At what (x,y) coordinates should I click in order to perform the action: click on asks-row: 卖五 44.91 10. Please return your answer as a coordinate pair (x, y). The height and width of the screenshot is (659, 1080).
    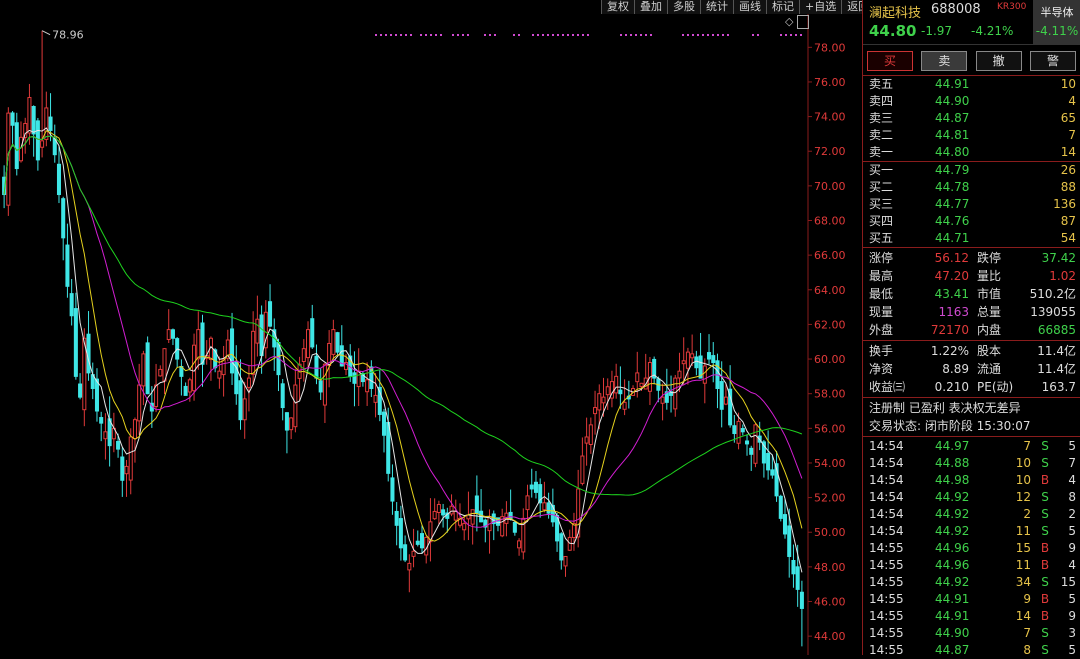
    Looking at the image, I should click on (971, 84).